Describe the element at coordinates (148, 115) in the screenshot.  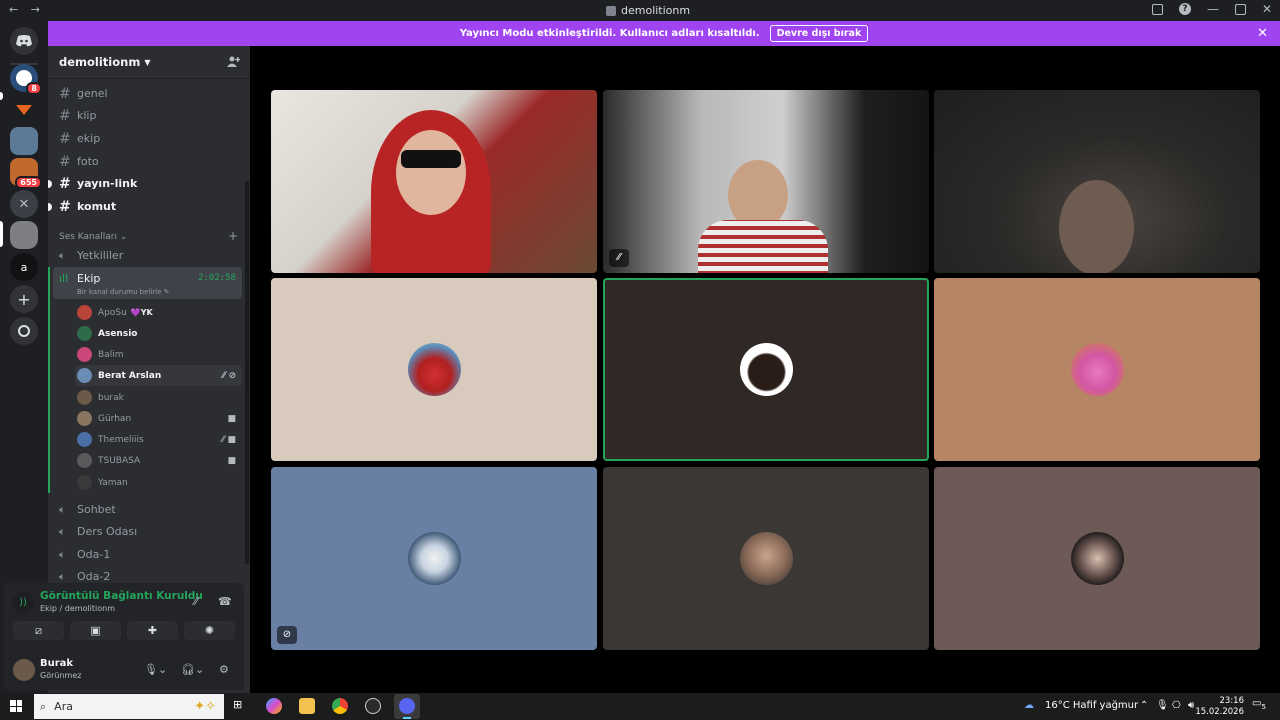
I see `channel-klip: # klip` at that location.